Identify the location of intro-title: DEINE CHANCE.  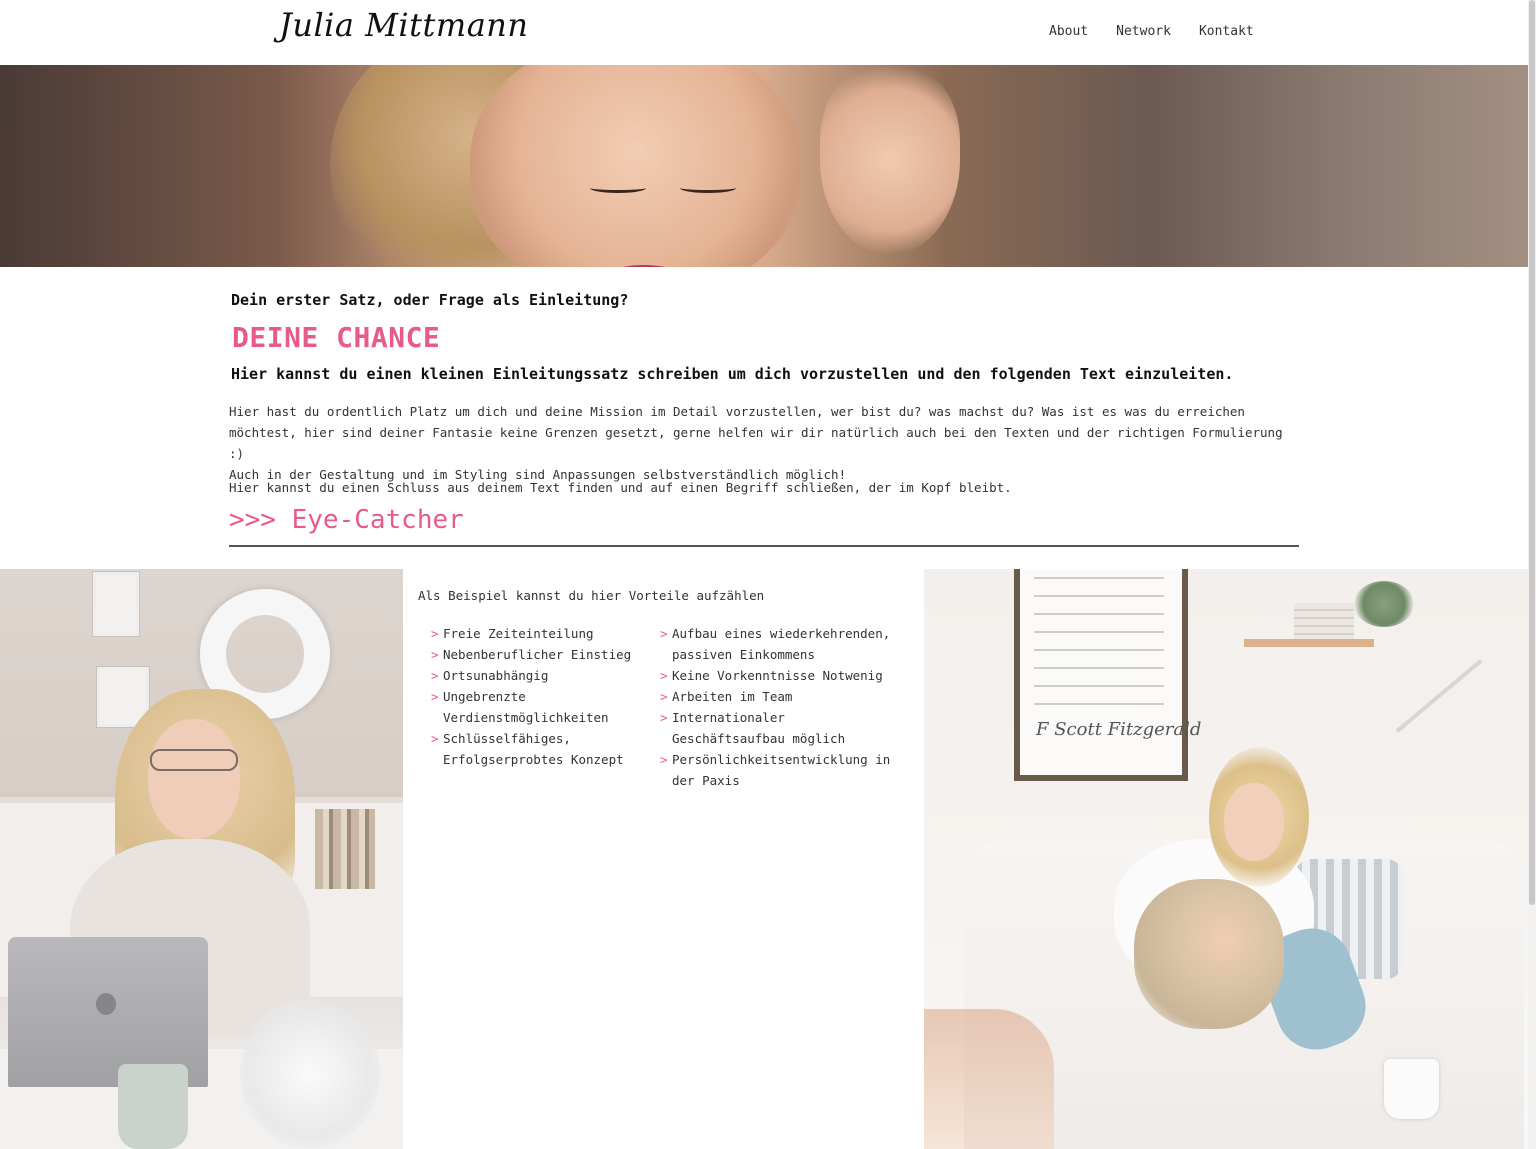
(336, 337).